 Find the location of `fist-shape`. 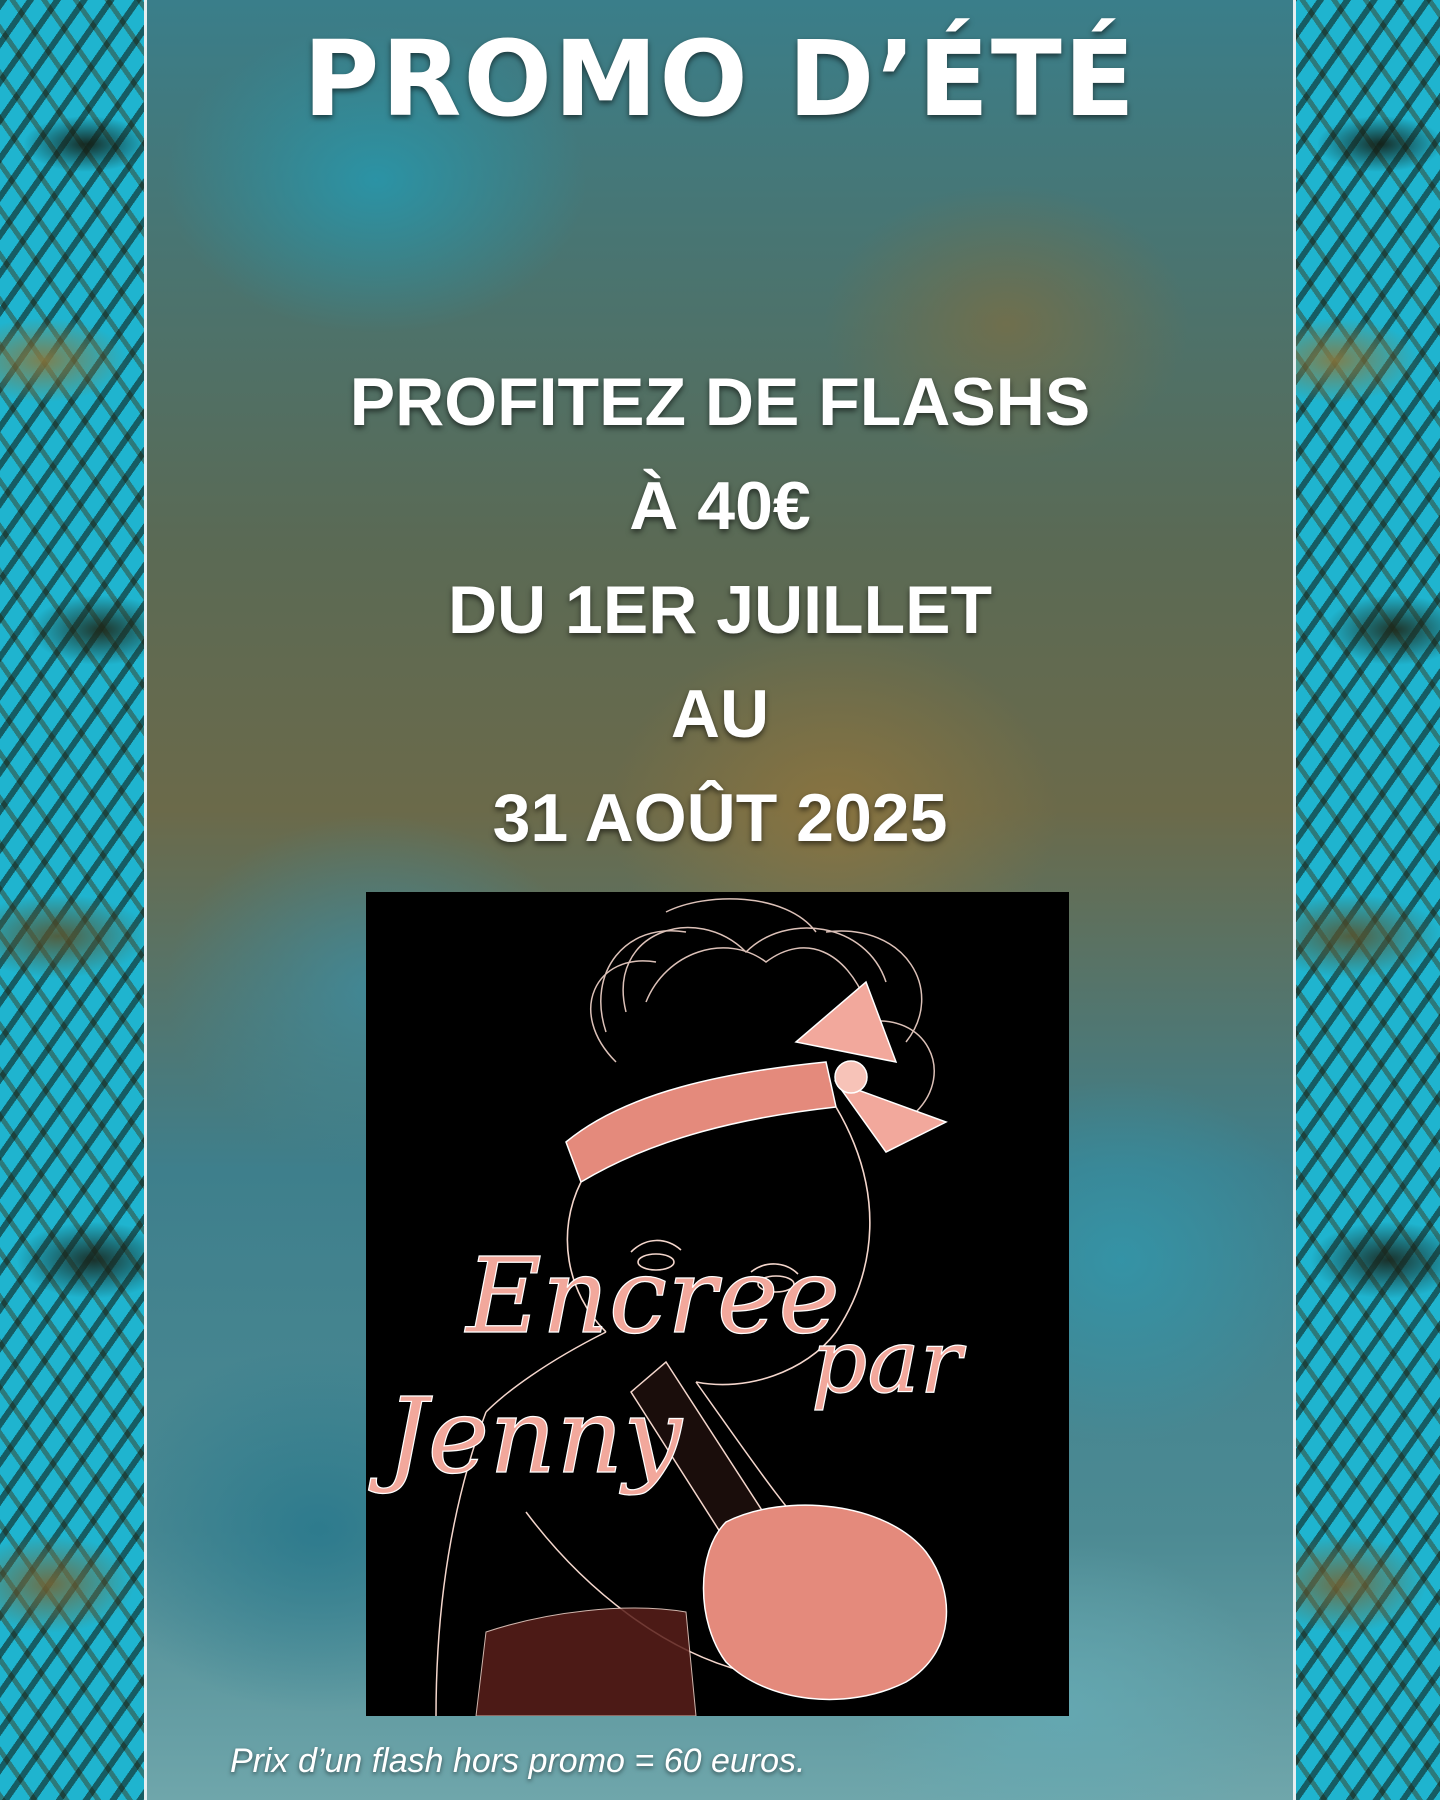

fist-shape is located at coordinates (825, 1602).